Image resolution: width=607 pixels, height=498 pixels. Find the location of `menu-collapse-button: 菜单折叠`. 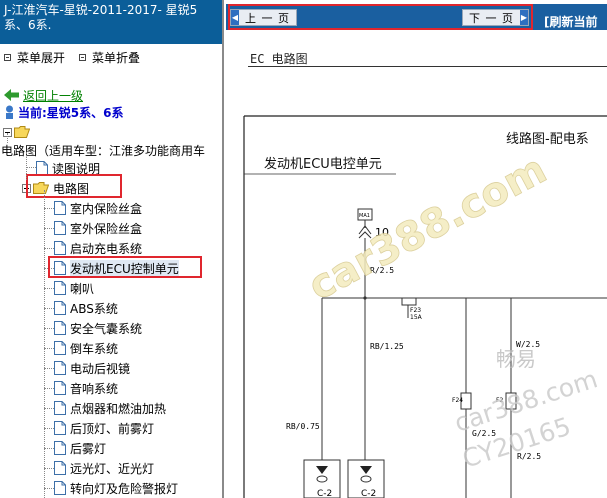

menu-collapse-button: 菜单折叠 is located at coordinates (109, 57).